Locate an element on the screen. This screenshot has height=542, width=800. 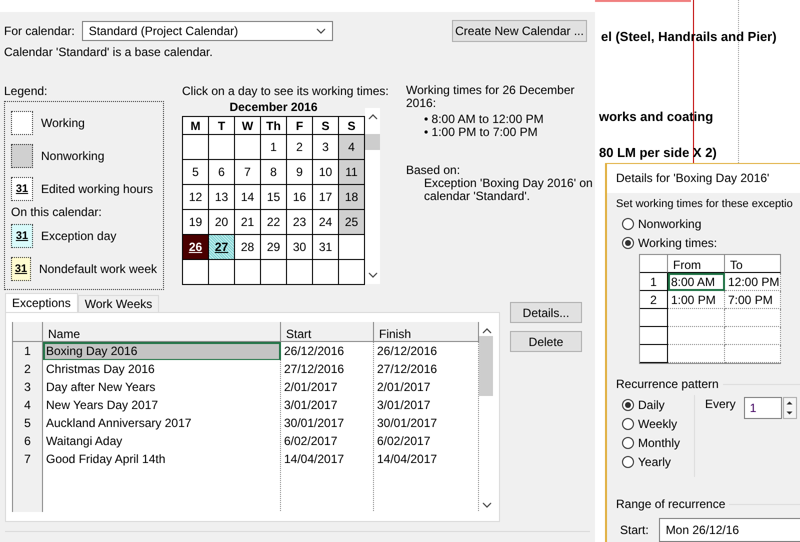
legend-text: Exception day is located at coordinates (78, 235).